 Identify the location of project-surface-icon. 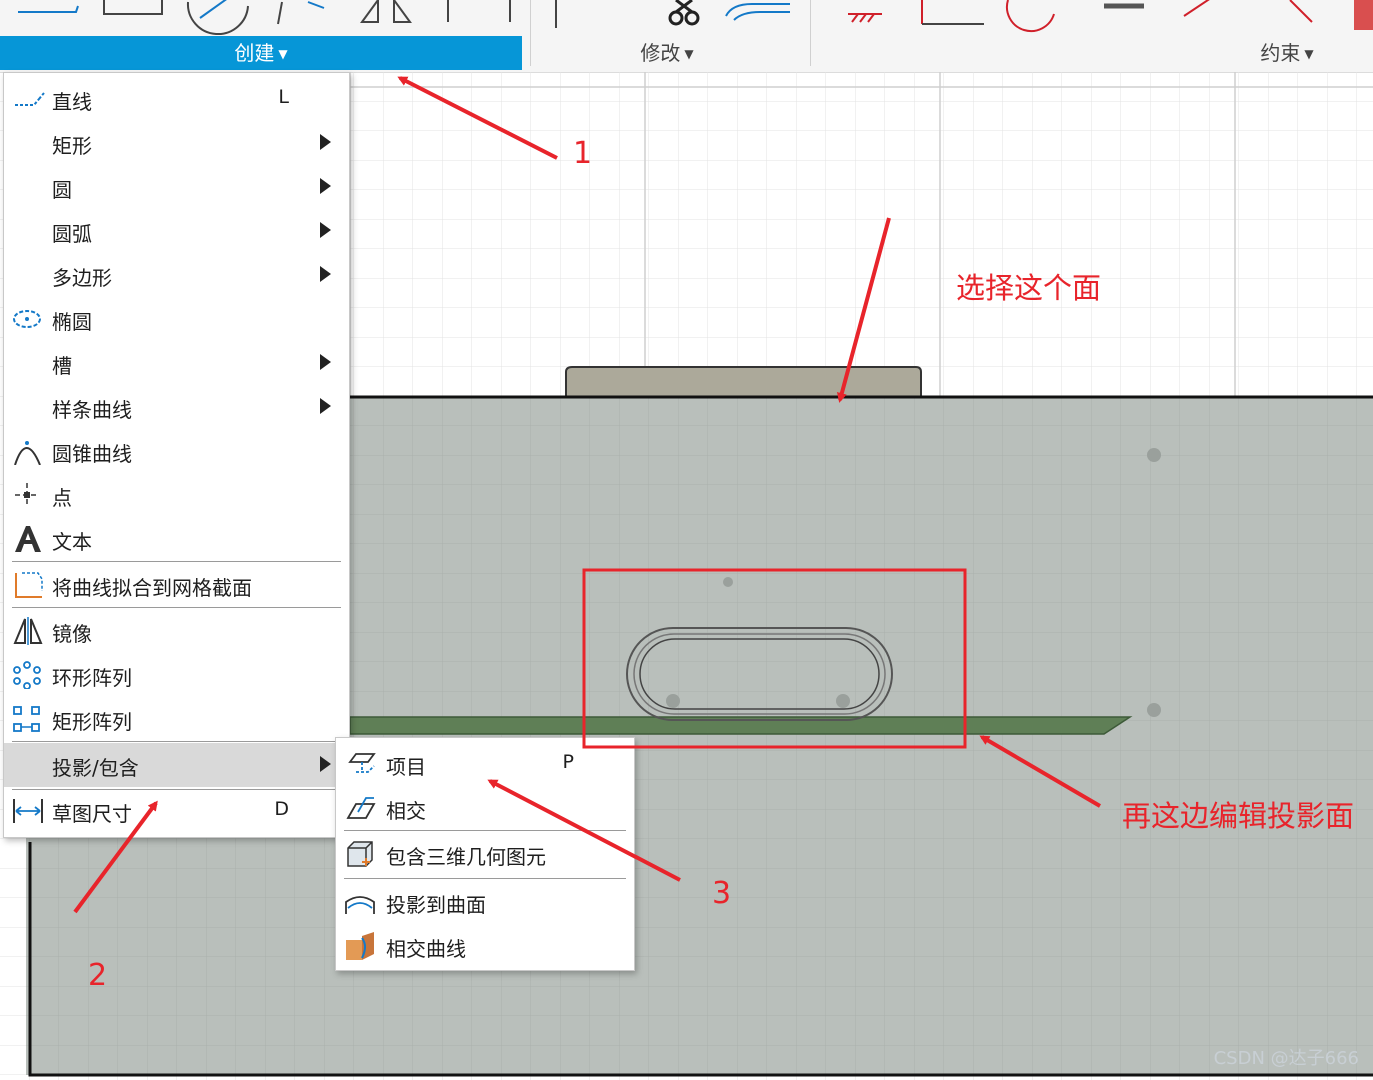
(360, 905).